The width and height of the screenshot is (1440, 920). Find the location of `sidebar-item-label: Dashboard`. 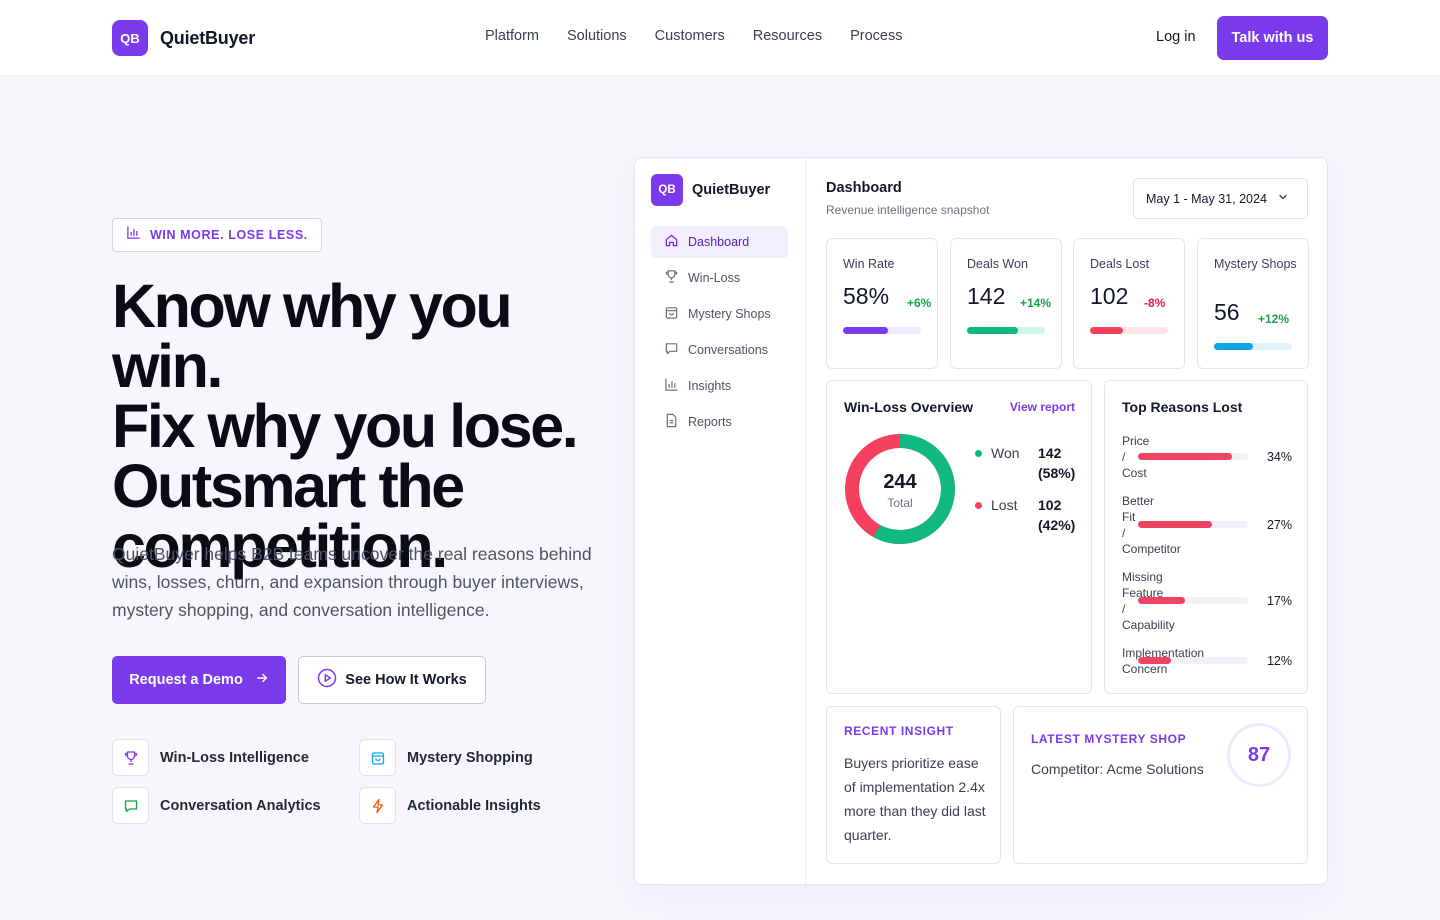

sidebar-item-label: Dashboard is located at coordinates (719, 242).